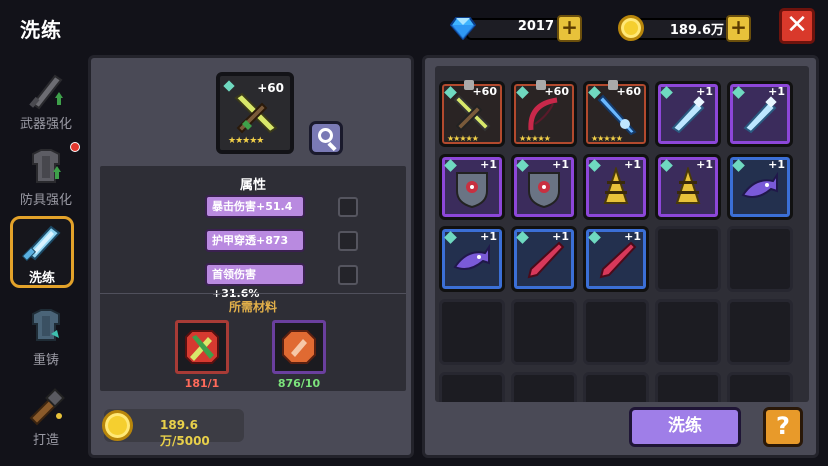 The height and width of the screenshot is (466, 828). I want to click on page-title: 洗练, so click(41, 30).